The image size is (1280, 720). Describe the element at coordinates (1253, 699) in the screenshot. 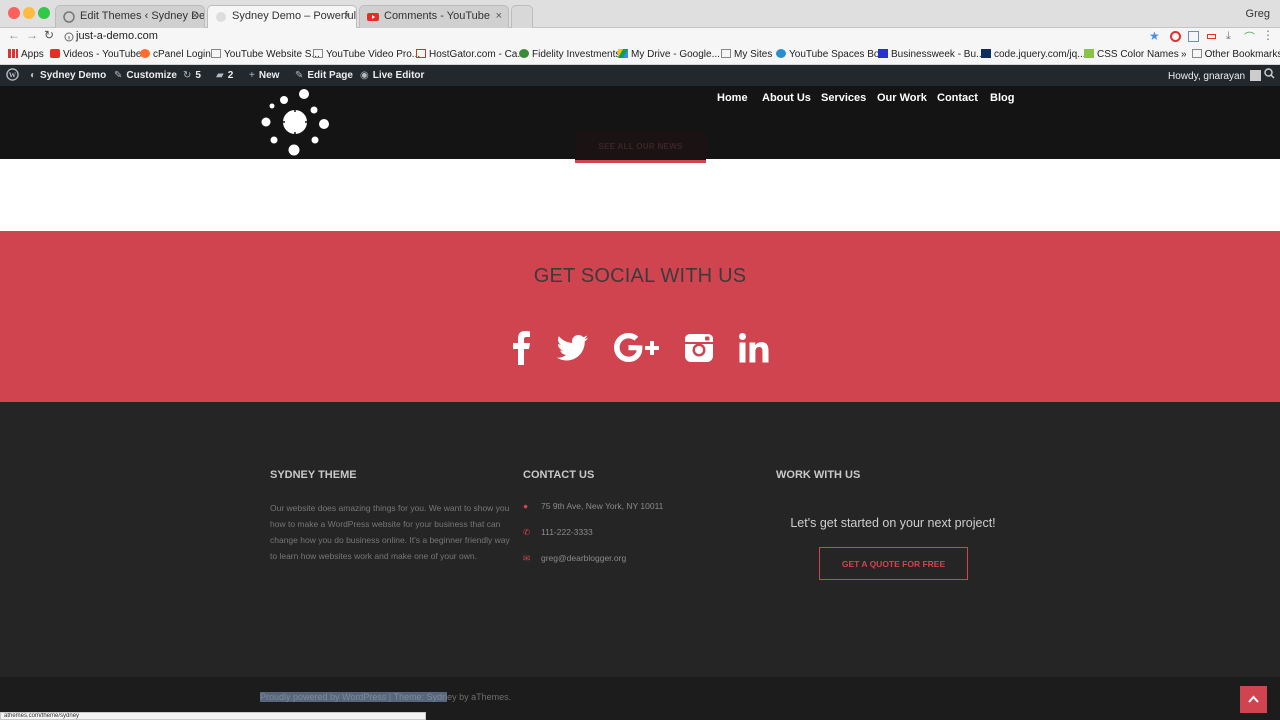

I see `scroll-to-top-button` at that location.